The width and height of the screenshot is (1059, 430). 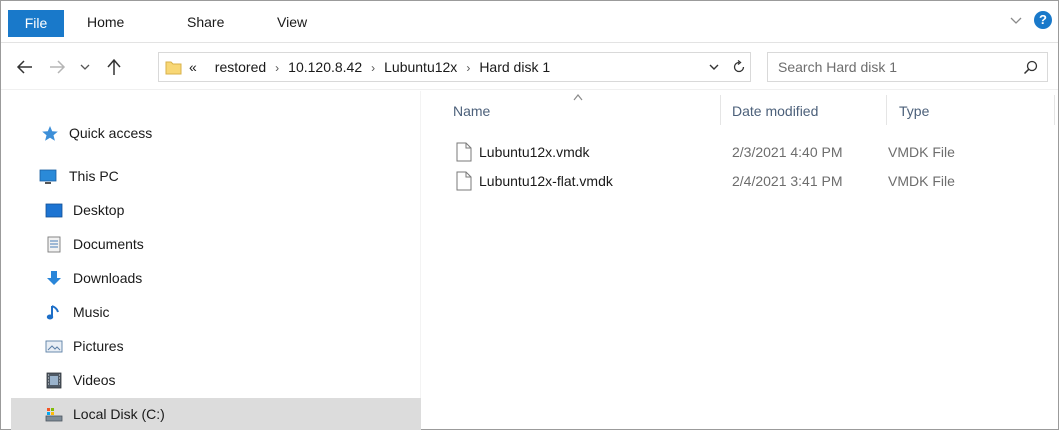 I want to click on ribbon: File Home Share View ?, so click(x=529, y=22).